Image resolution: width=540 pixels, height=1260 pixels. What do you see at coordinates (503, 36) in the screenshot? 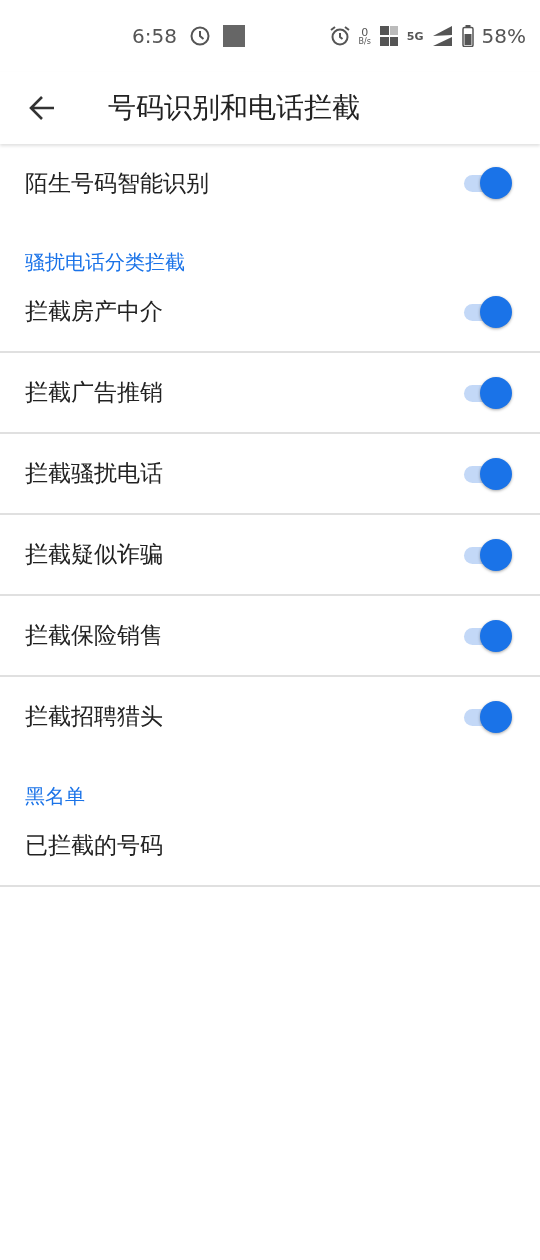
I see `battery-level: 58%` at bounding box center [503, 36].